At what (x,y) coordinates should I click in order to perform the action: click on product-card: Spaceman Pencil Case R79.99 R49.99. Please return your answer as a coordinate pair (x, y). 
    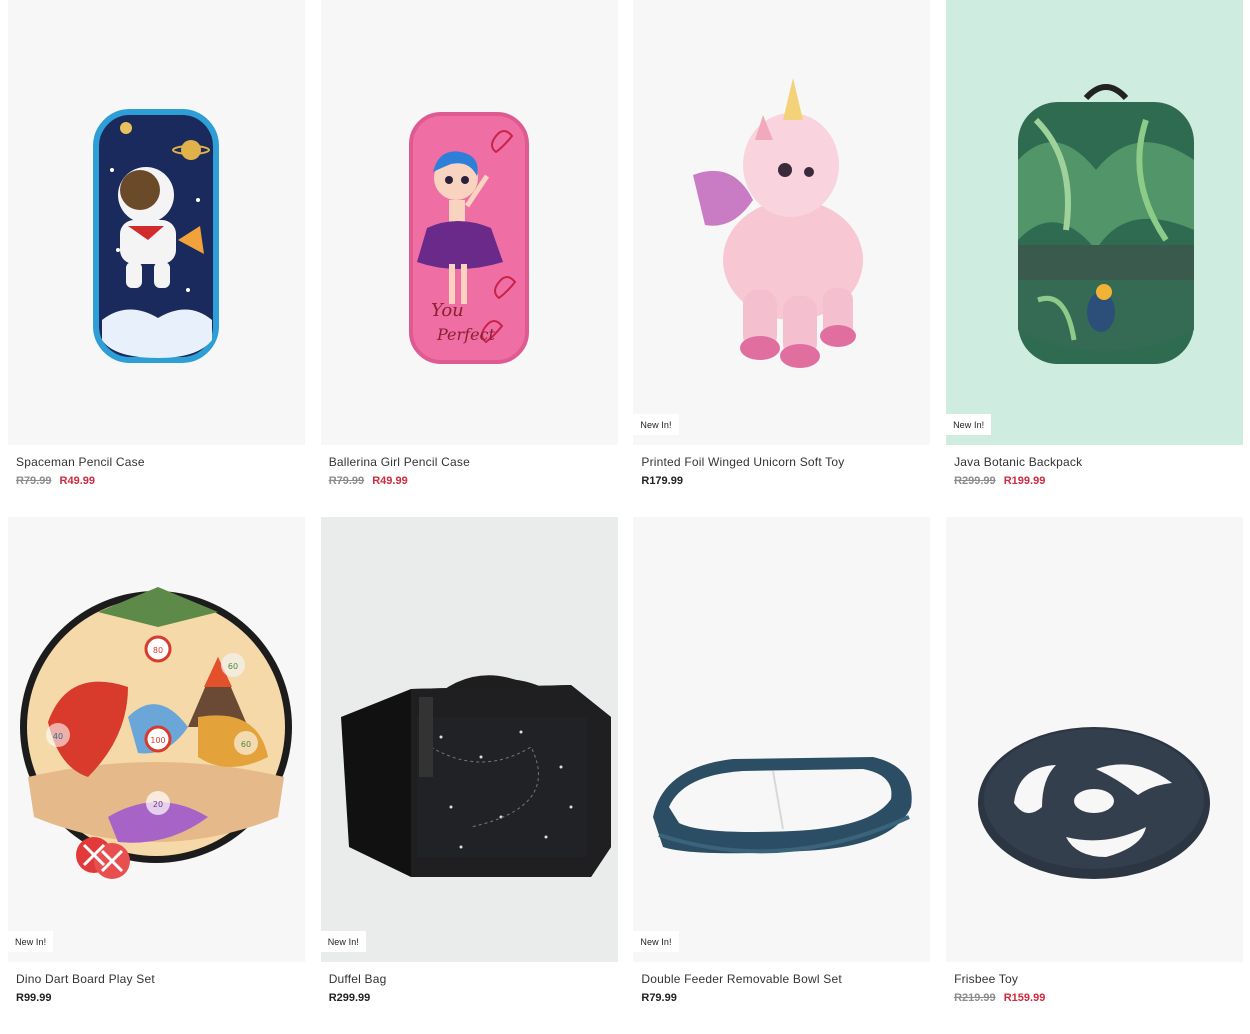
    Looking at the image, I should click on (156, 245).